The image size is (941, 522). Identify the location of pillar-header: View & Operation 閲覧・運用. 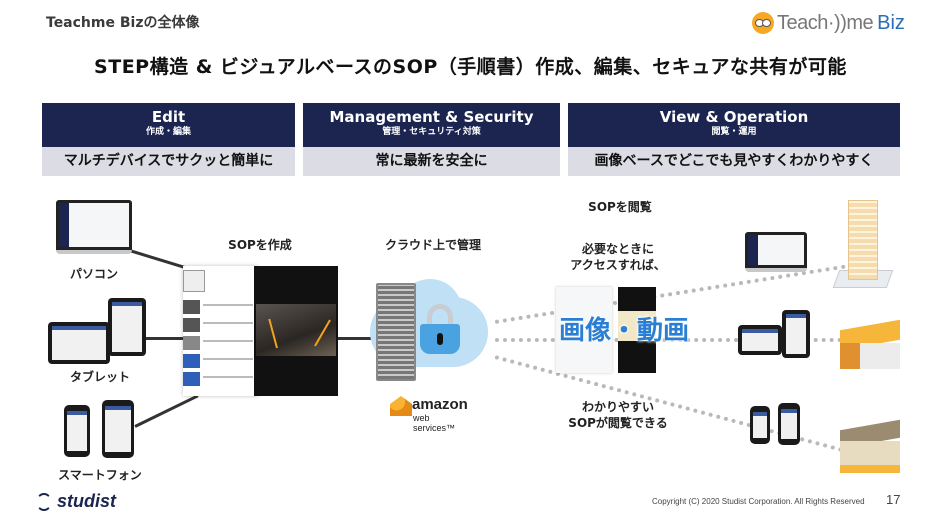
(734, 125).